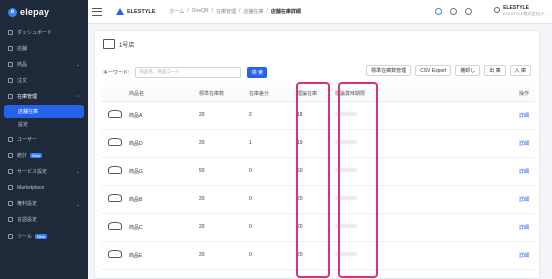  I want to click on breadcrumb-store-inventory: 店舗在庫, so click(253, 11).